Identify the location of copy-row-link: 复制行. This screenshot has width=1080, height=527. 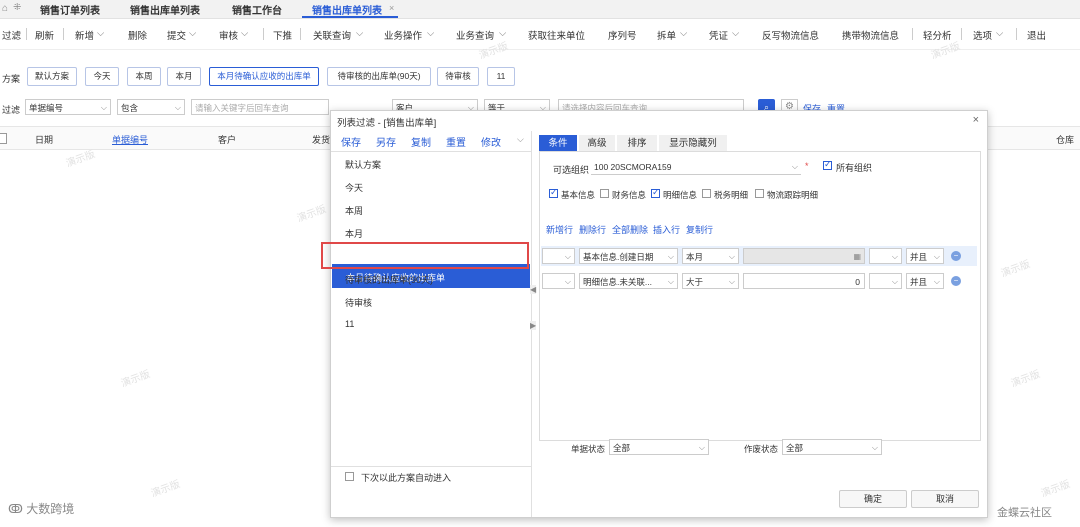
(699, 229).